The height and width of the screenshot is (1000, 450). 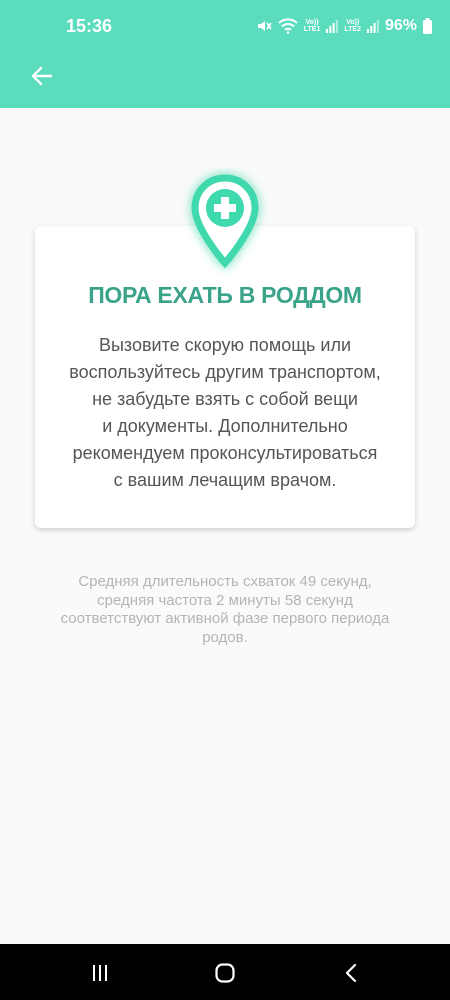 I want to click on card-body-line: воспользуйтесь другим транспортом,, so click(x=225, y=372).